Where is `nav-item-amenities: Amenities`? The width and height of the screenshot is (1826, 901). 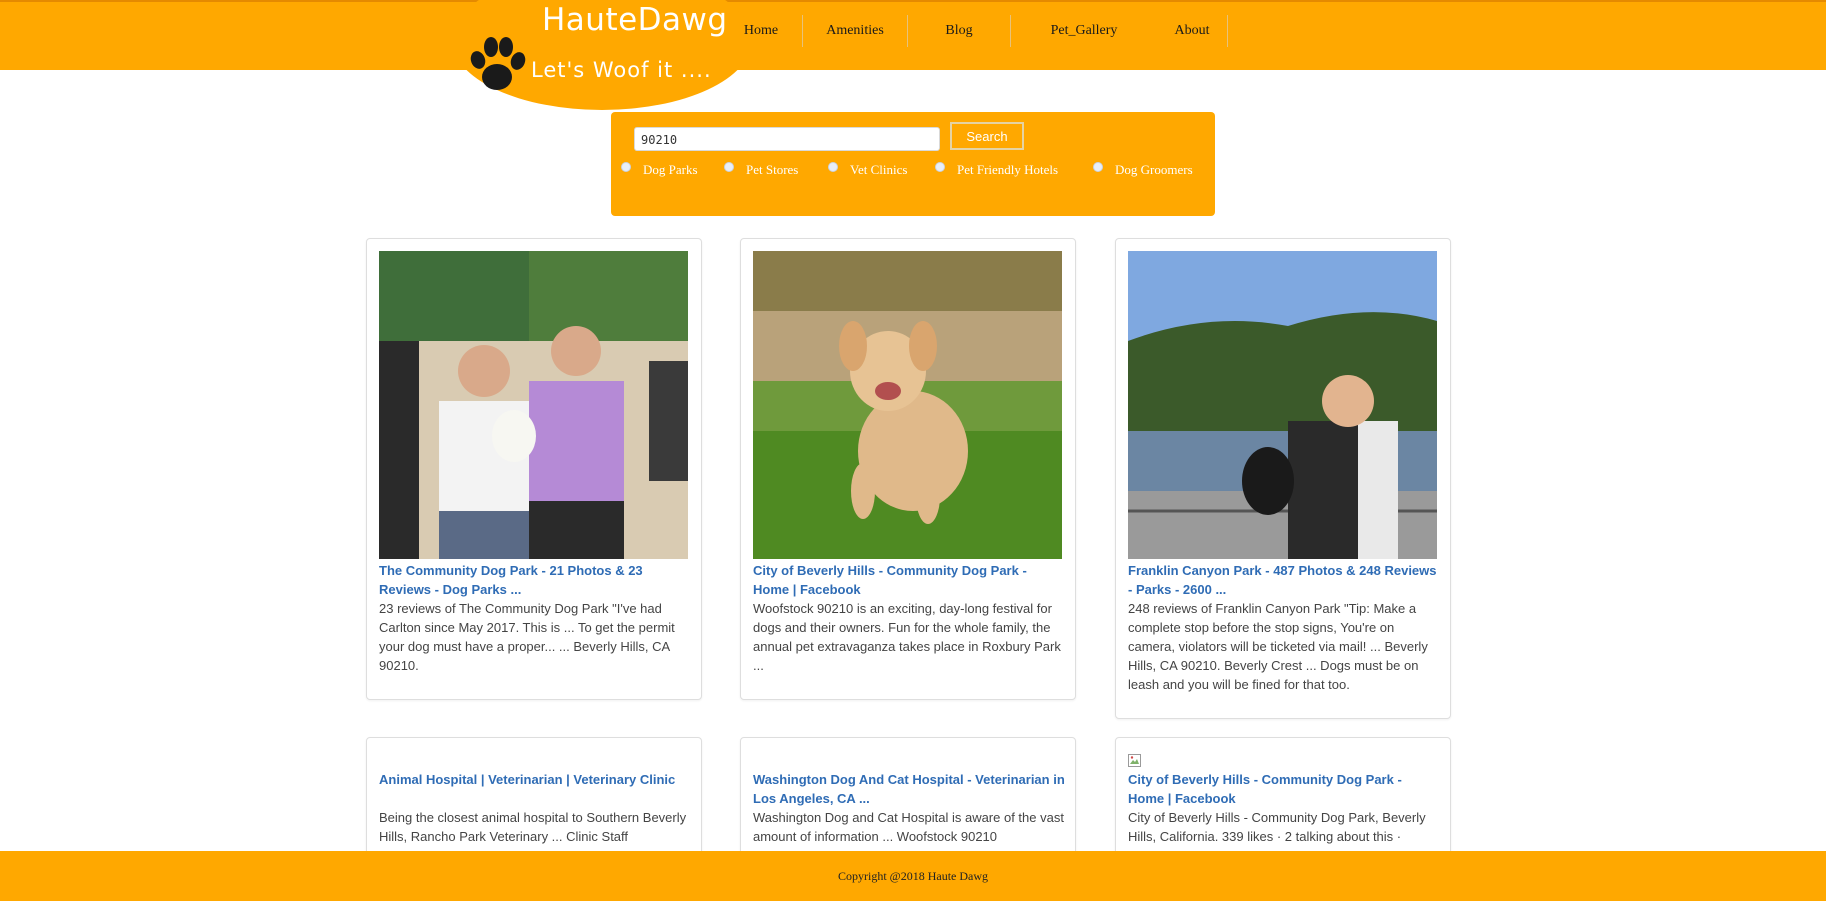
nav-item-amenities: Amenities is located at coordinates (855, 31).